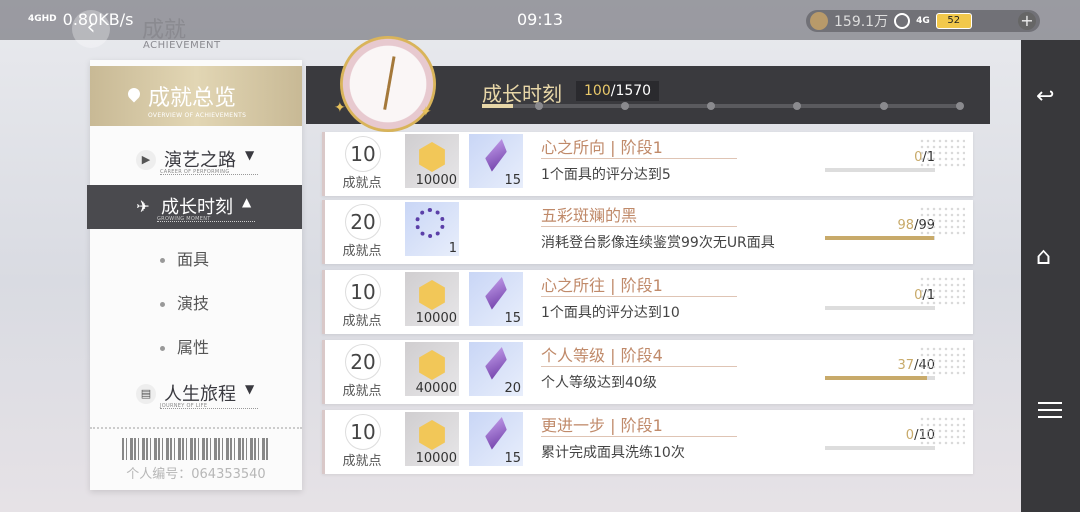 The width and height of the screenshot is (1080, 512). What do you see at coordinates (192, 98) in the screenshot?
I see `overview-title: 成就总览` at bounding box center [192, 98].